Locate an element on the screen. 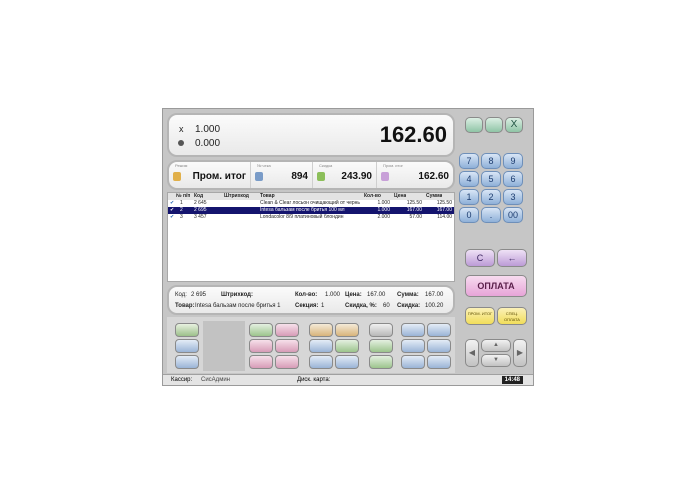 This screenshot has height=500, width=700. row-code: 2 645 is located at coordinates (200, 203).